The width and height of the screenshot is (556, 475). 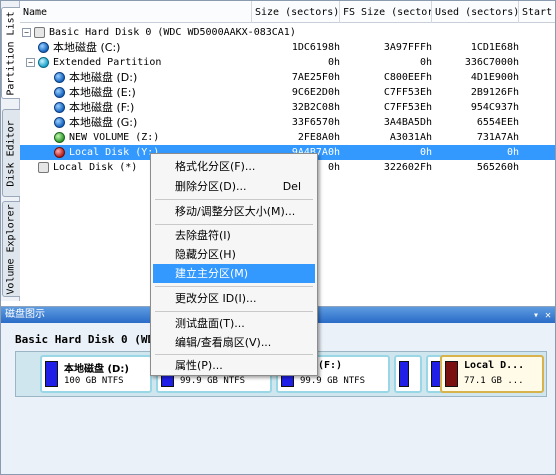 What do you see at coordinates (287, 137) in the screenshot?
I see `tree-row-partition: NEW VOLUME (Z:) 2FE8A0h A3031Ah 731A7Ah` at bounding box center [287, 137].